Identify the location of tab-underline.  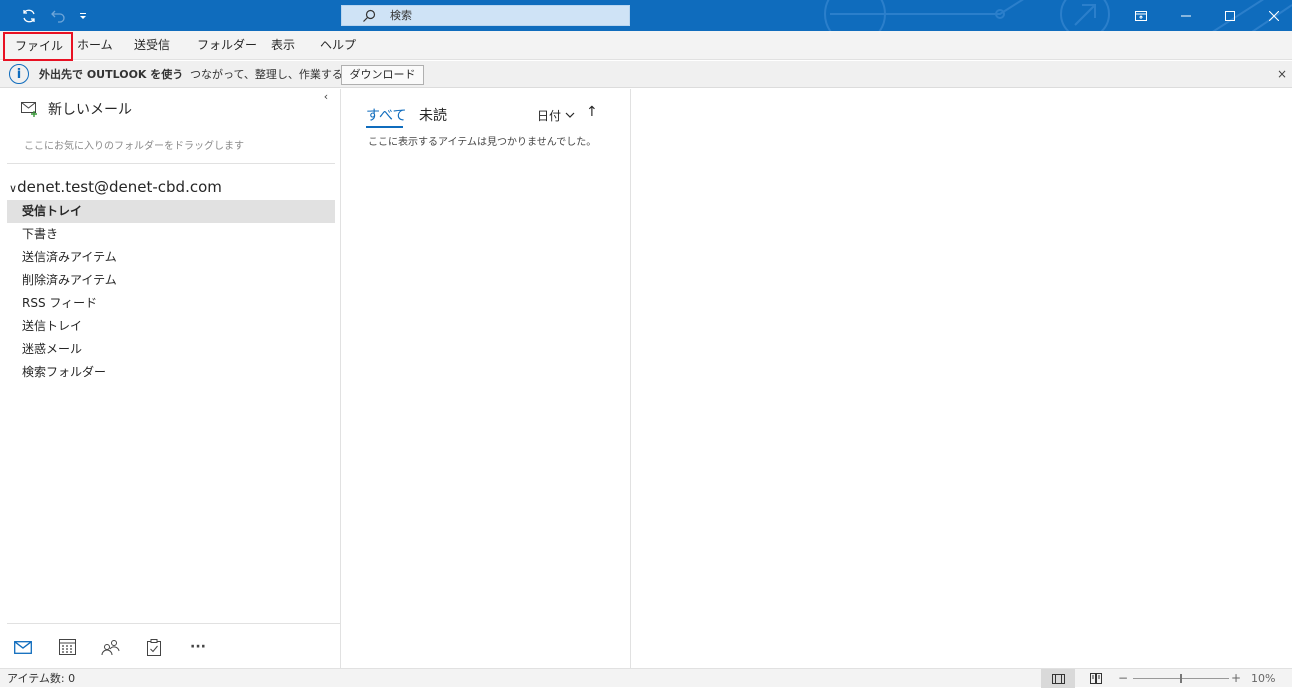
(384, 127).